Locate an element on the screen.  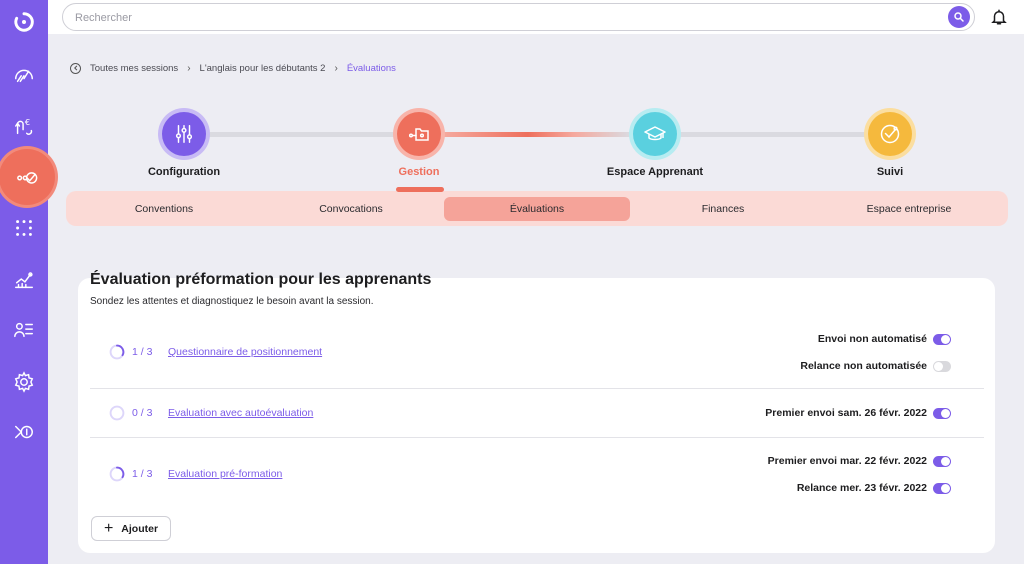
step-label: Espace Apprenant is located at coordinates (655, 172).